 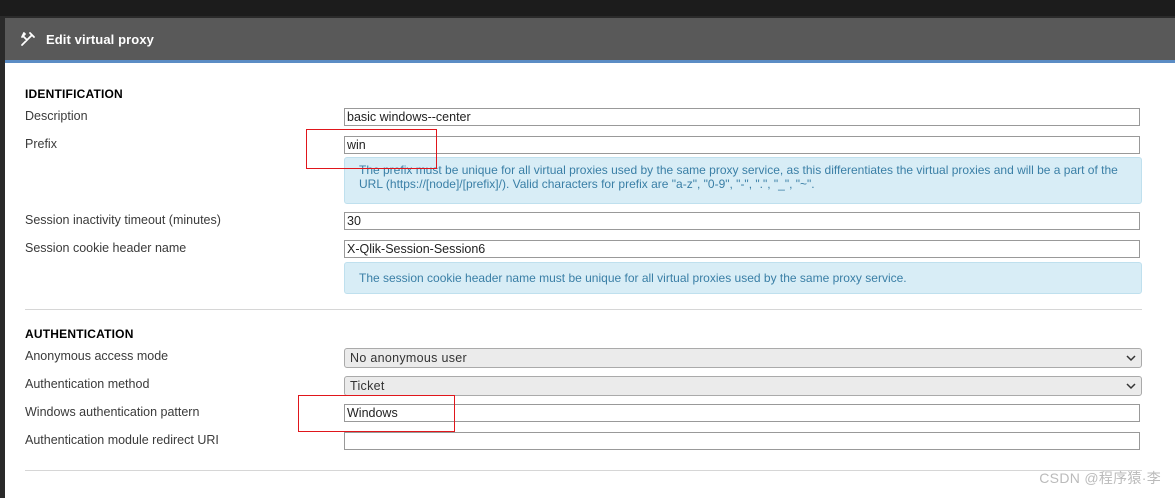 I want to click on dialog-title-bar: Edit virtual proxy, so click(x=590, y=39).